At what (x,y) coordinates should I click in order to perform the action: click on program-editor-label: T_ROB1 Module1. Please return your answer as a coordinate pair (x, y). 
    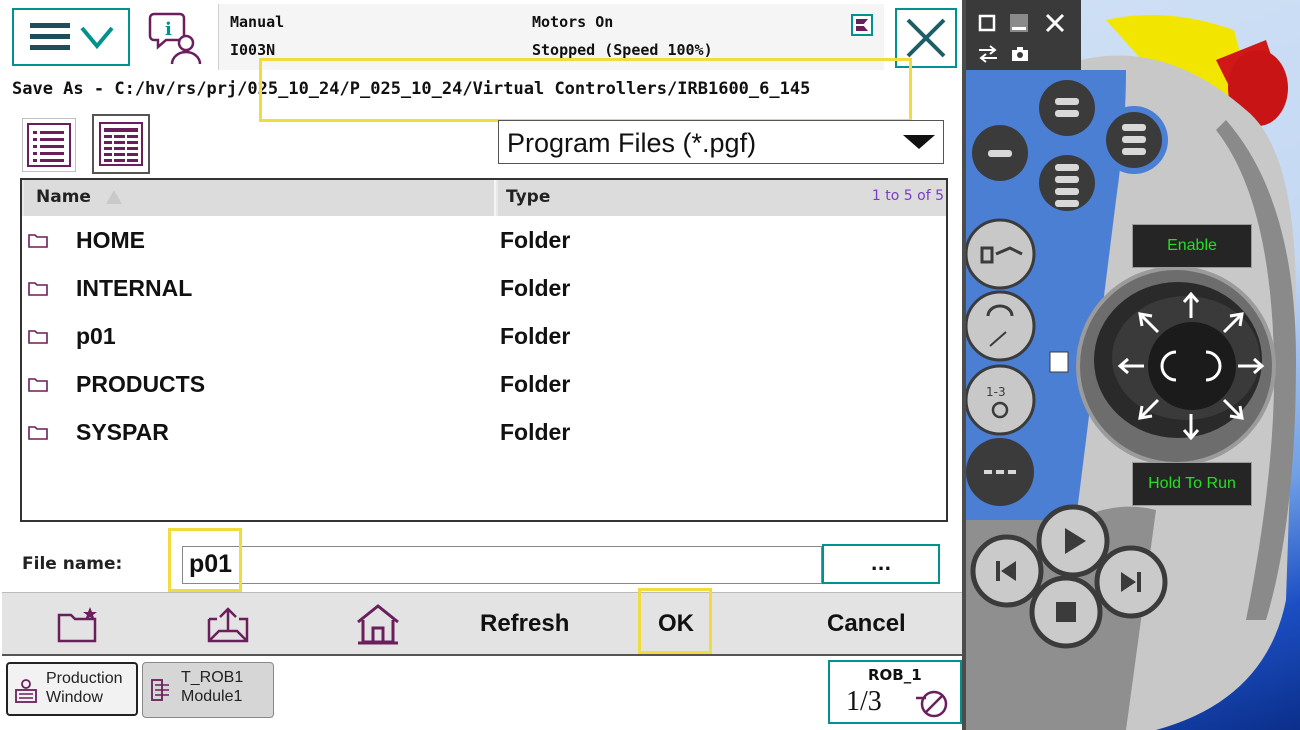
    Looking at the image, I should click on (212, 687).